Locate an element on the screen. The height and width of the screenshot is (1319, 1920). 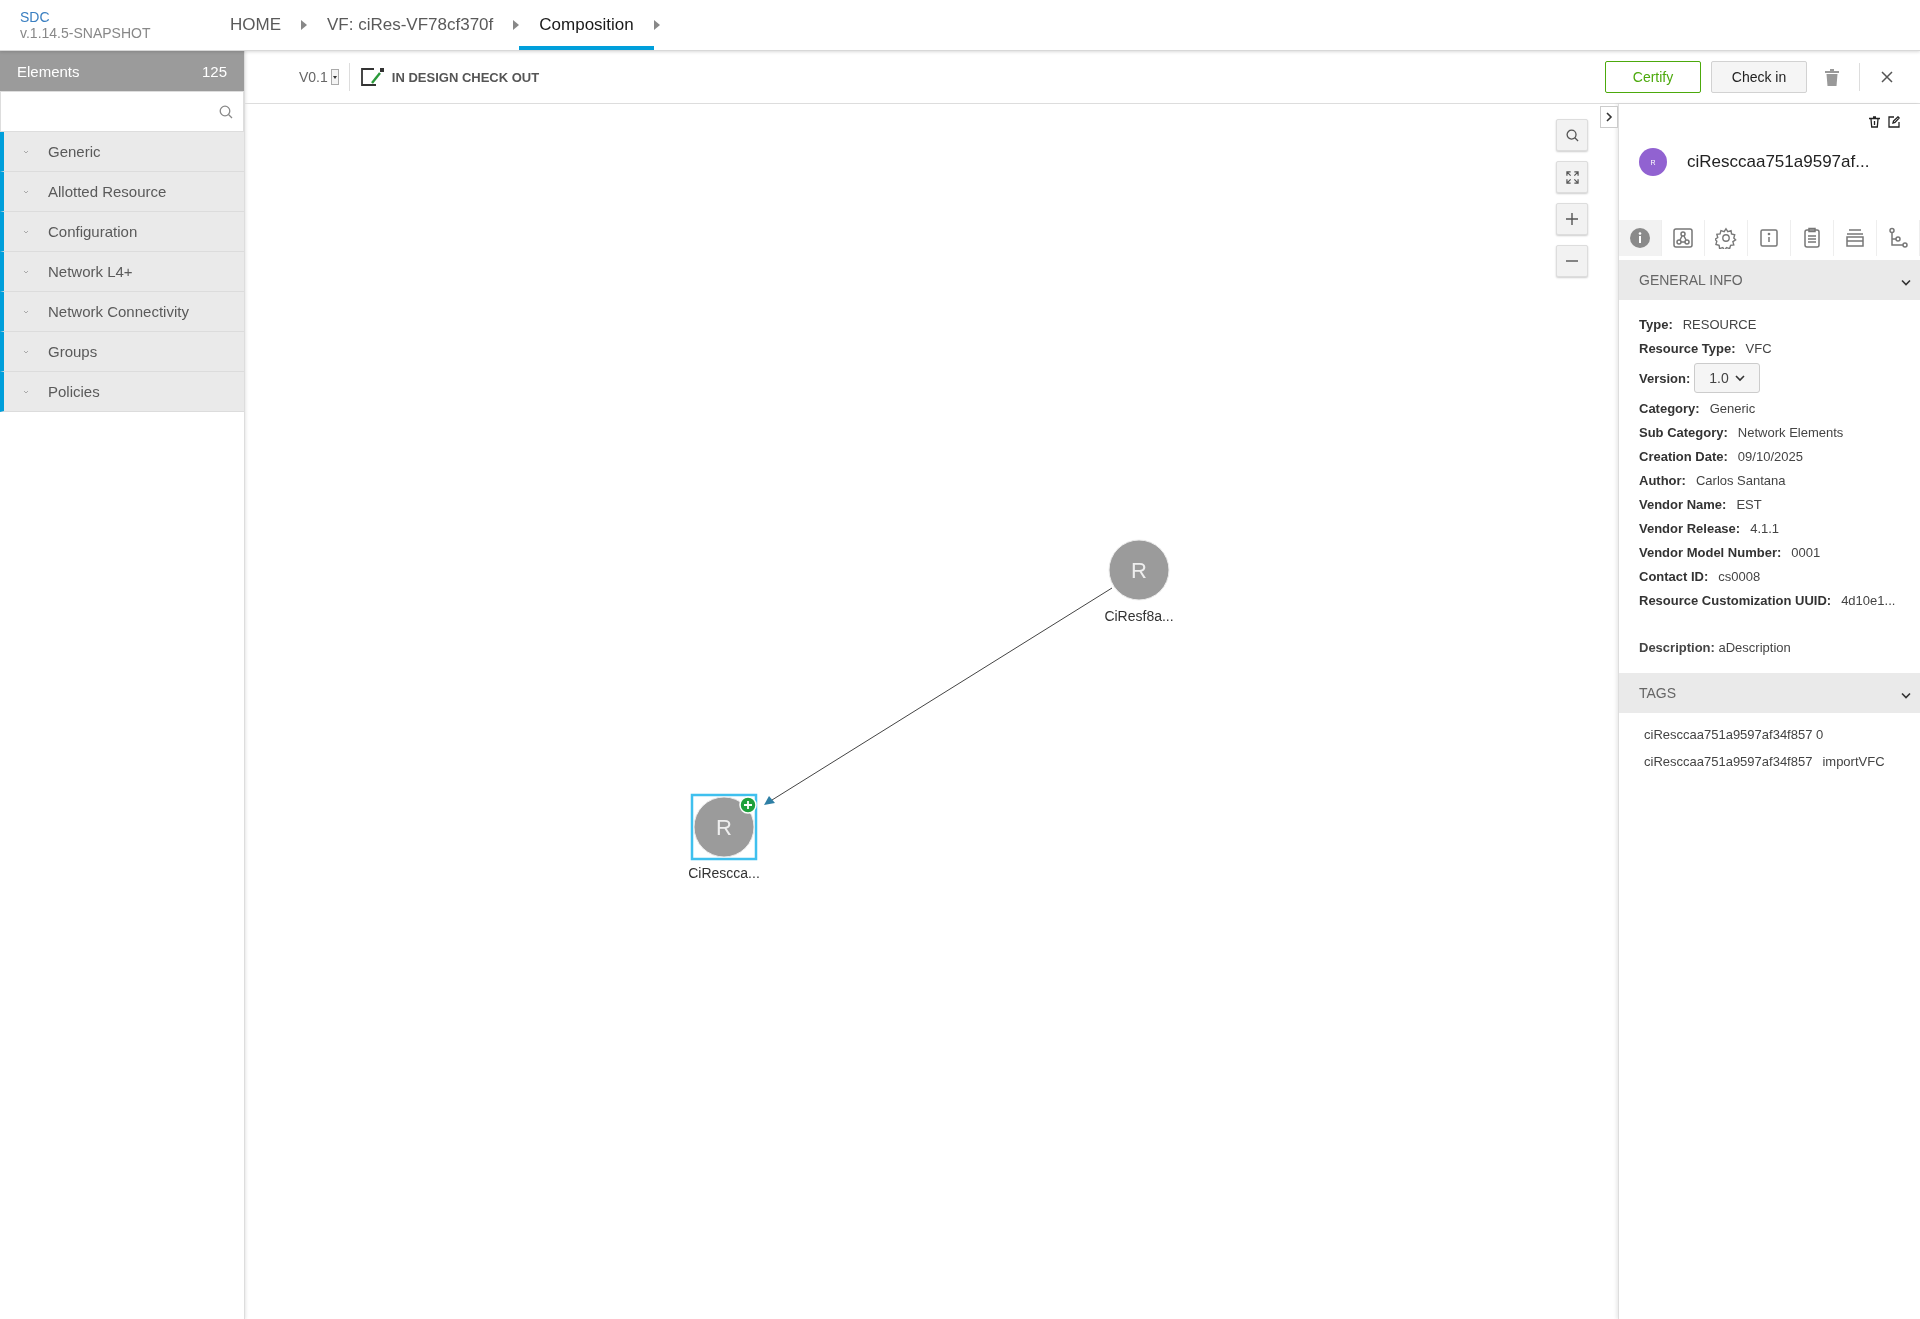
field-label: Category: is located at coordinates (1669, 408).